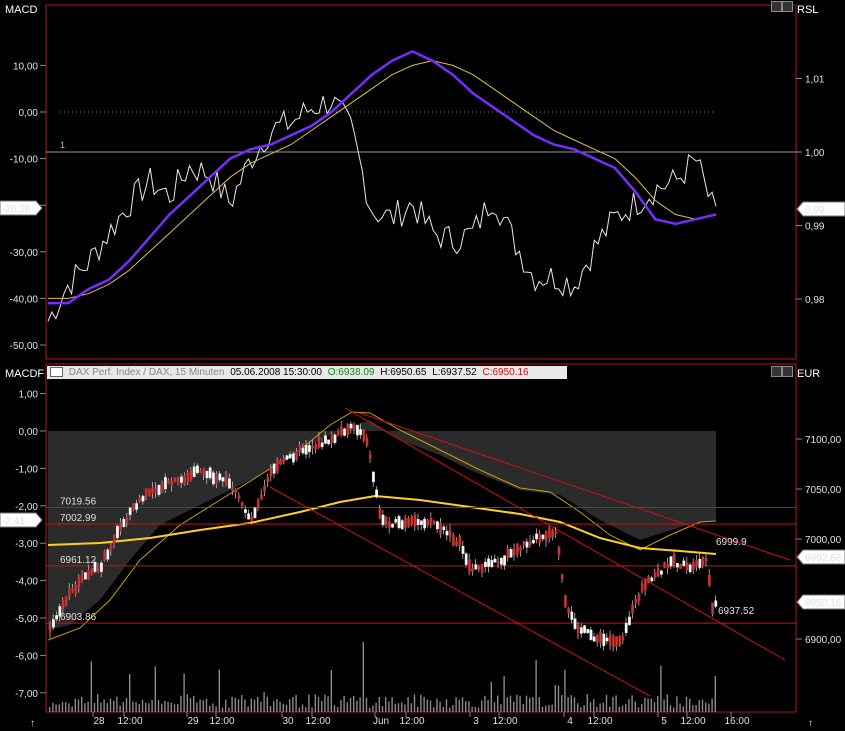 This screenshot has height=731, width=845. Describe the element at coordinates (776, 371) in the screenshot. I see `minimize-icon-lower` at that location.